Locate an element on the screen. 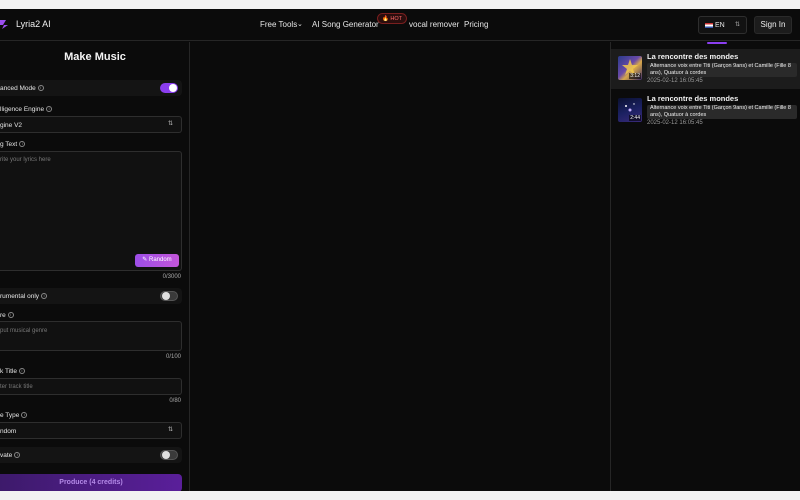 The width and height of the screenshot is (800, 500). track-title-counter: 0/80 is located at coordinates (175, 401).